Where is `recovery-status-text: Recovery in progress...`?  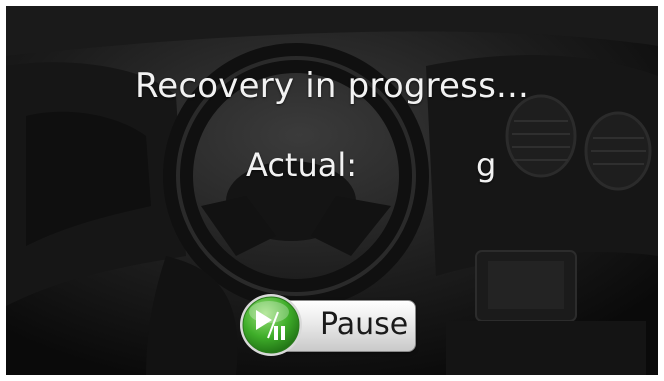
recovery-status-text: Recovery in progress... is located at coordinates (332, 86).